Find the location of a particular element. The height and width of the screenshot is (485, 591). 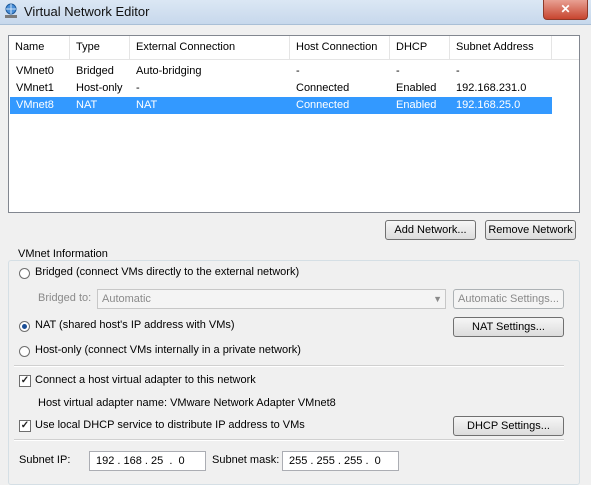

hostonly-radio is located at coordinates (24, 351).